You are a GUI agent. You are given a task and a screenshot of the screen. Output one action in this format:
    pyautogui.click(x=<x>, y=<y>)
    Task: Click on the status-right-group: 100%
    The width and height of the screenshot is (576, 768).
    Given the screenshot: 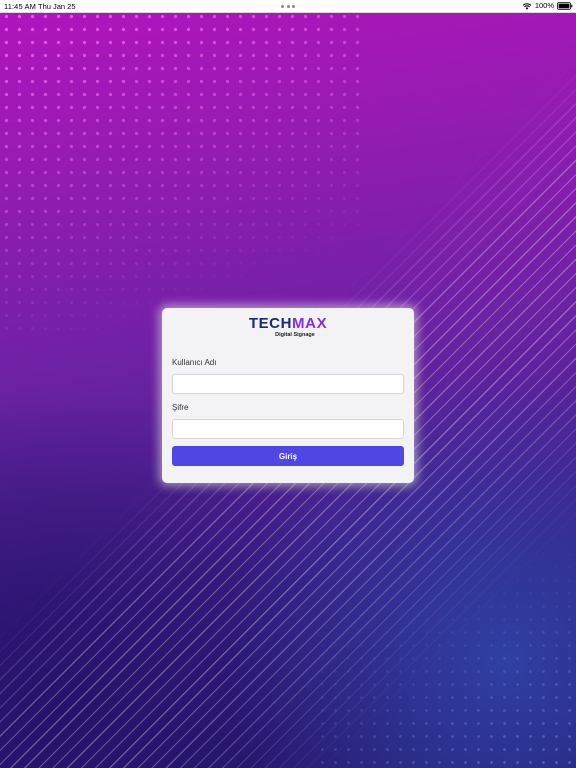 What is the action you would take?
    pyautogui.click(x=547, y=5)
    